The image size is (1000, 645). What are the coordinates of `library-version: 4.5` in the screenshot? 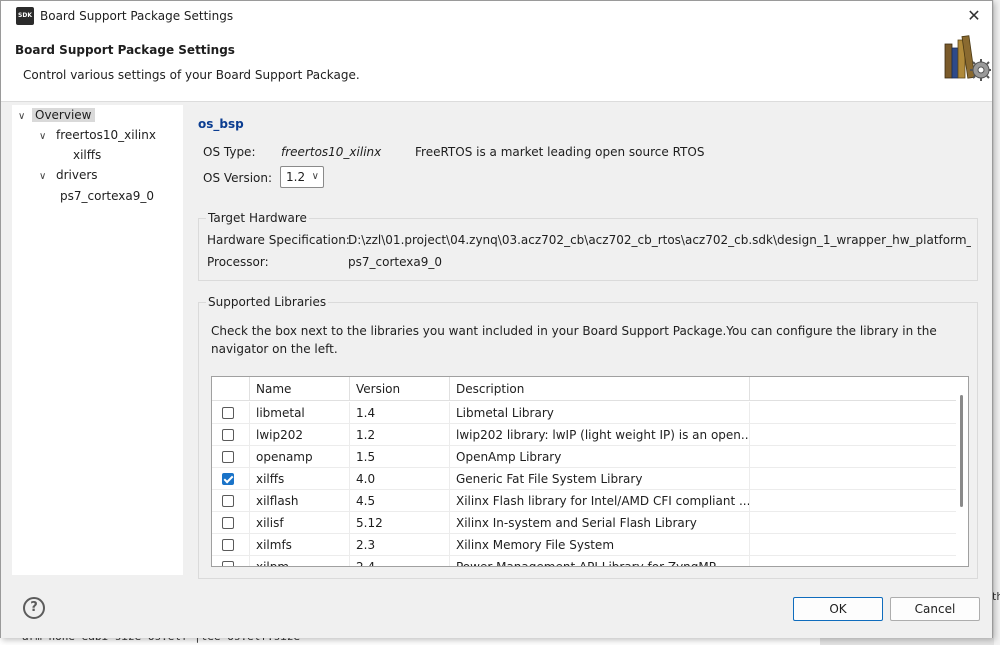 It's located at (400, 501).